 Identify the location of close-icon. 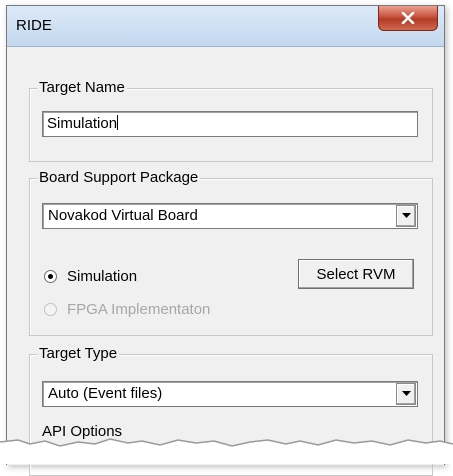
(408, 18).